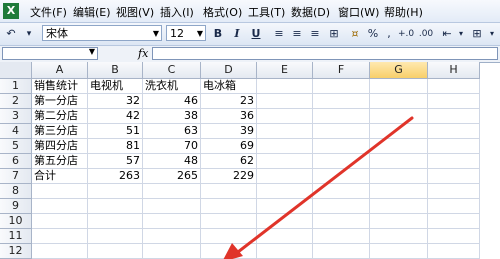 The image size is (500, 259). Describe the element at coordinates (115, 236) in the screenshot. I see `cell-b11` at that location.